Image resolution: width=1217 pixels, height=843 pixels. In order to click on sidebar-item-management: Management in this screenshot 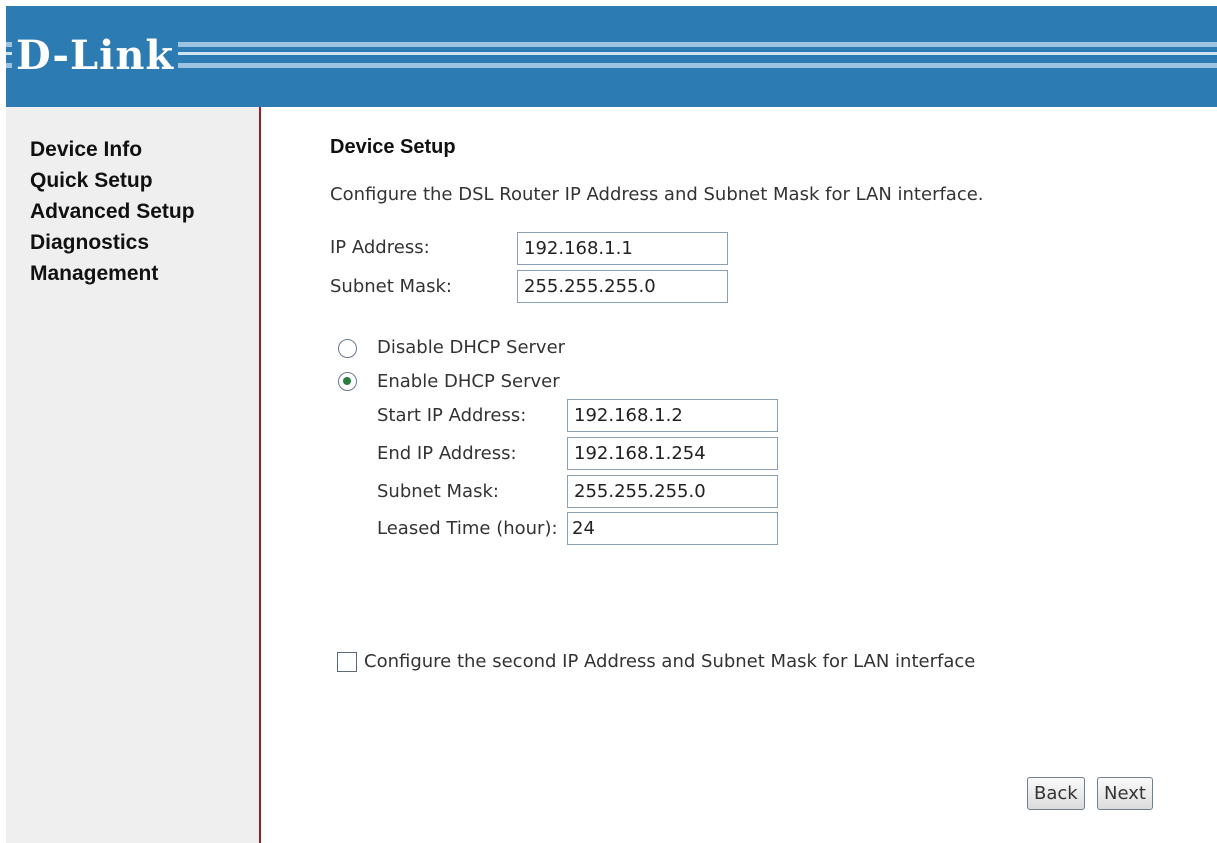, I will do `click(112, 273)`.